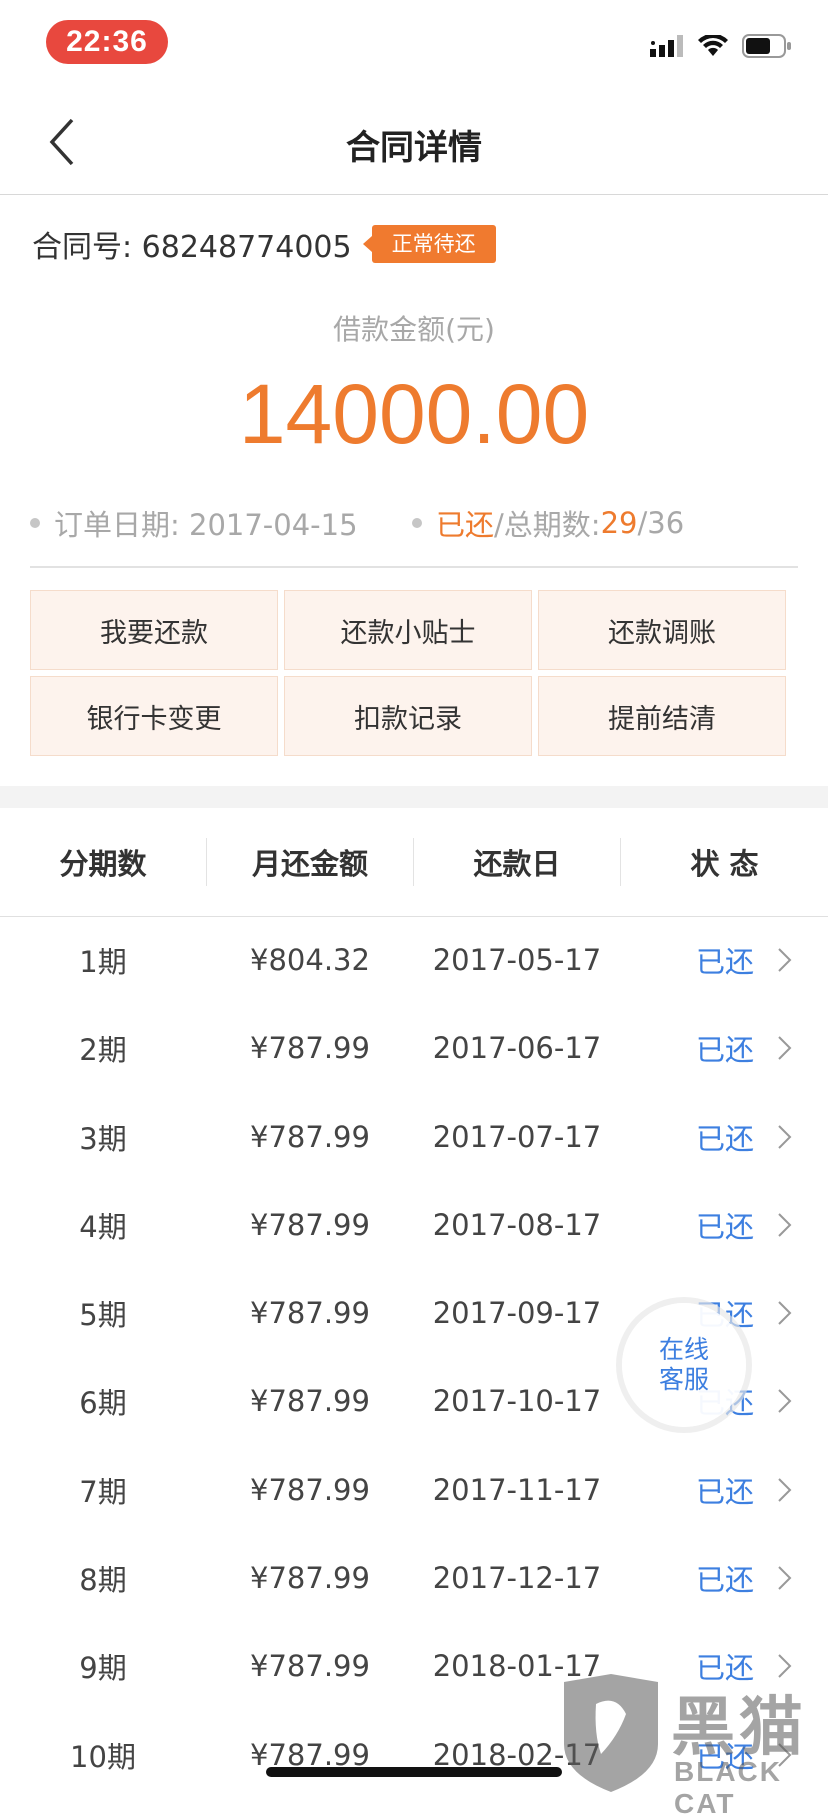 The image size is (828, 1820). What do you see at coordinates (517, 1136) in the screenshot?
I see `row-date: 2017-07-17` at bounding box center [517, 1136].